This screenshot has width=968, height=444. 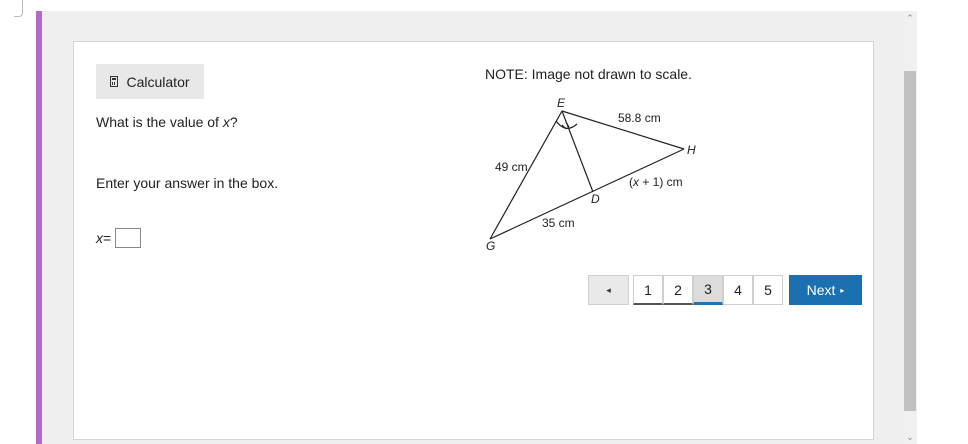 I want to click on label-point-e: E, so click(x=561, y=103).